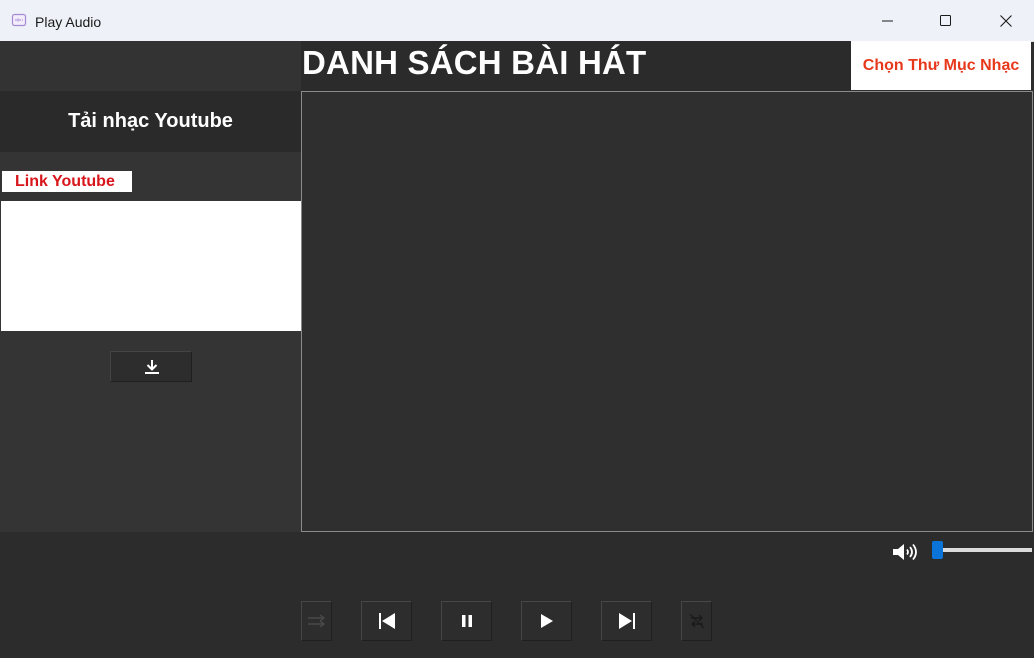  I want to click on play-icon, so click(546, 621).